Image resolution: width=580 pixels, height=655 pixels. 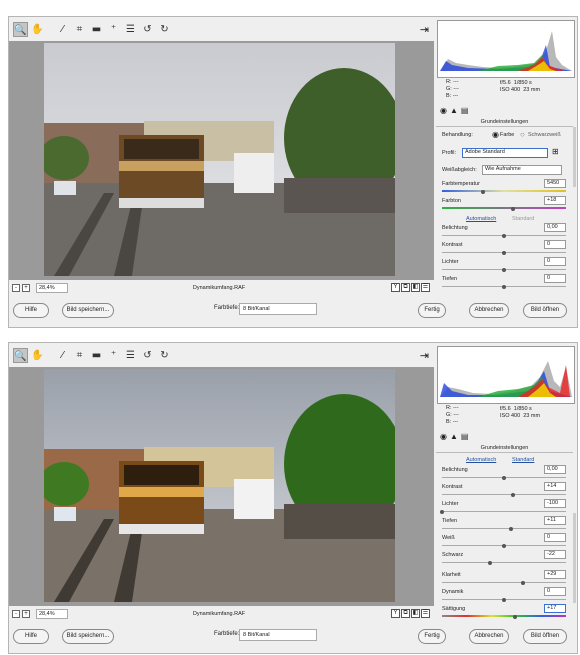 What do you see at coordinates (555, 554) in the screenshot?
I see `slider-value: -22` at bounding box center [555, 554].